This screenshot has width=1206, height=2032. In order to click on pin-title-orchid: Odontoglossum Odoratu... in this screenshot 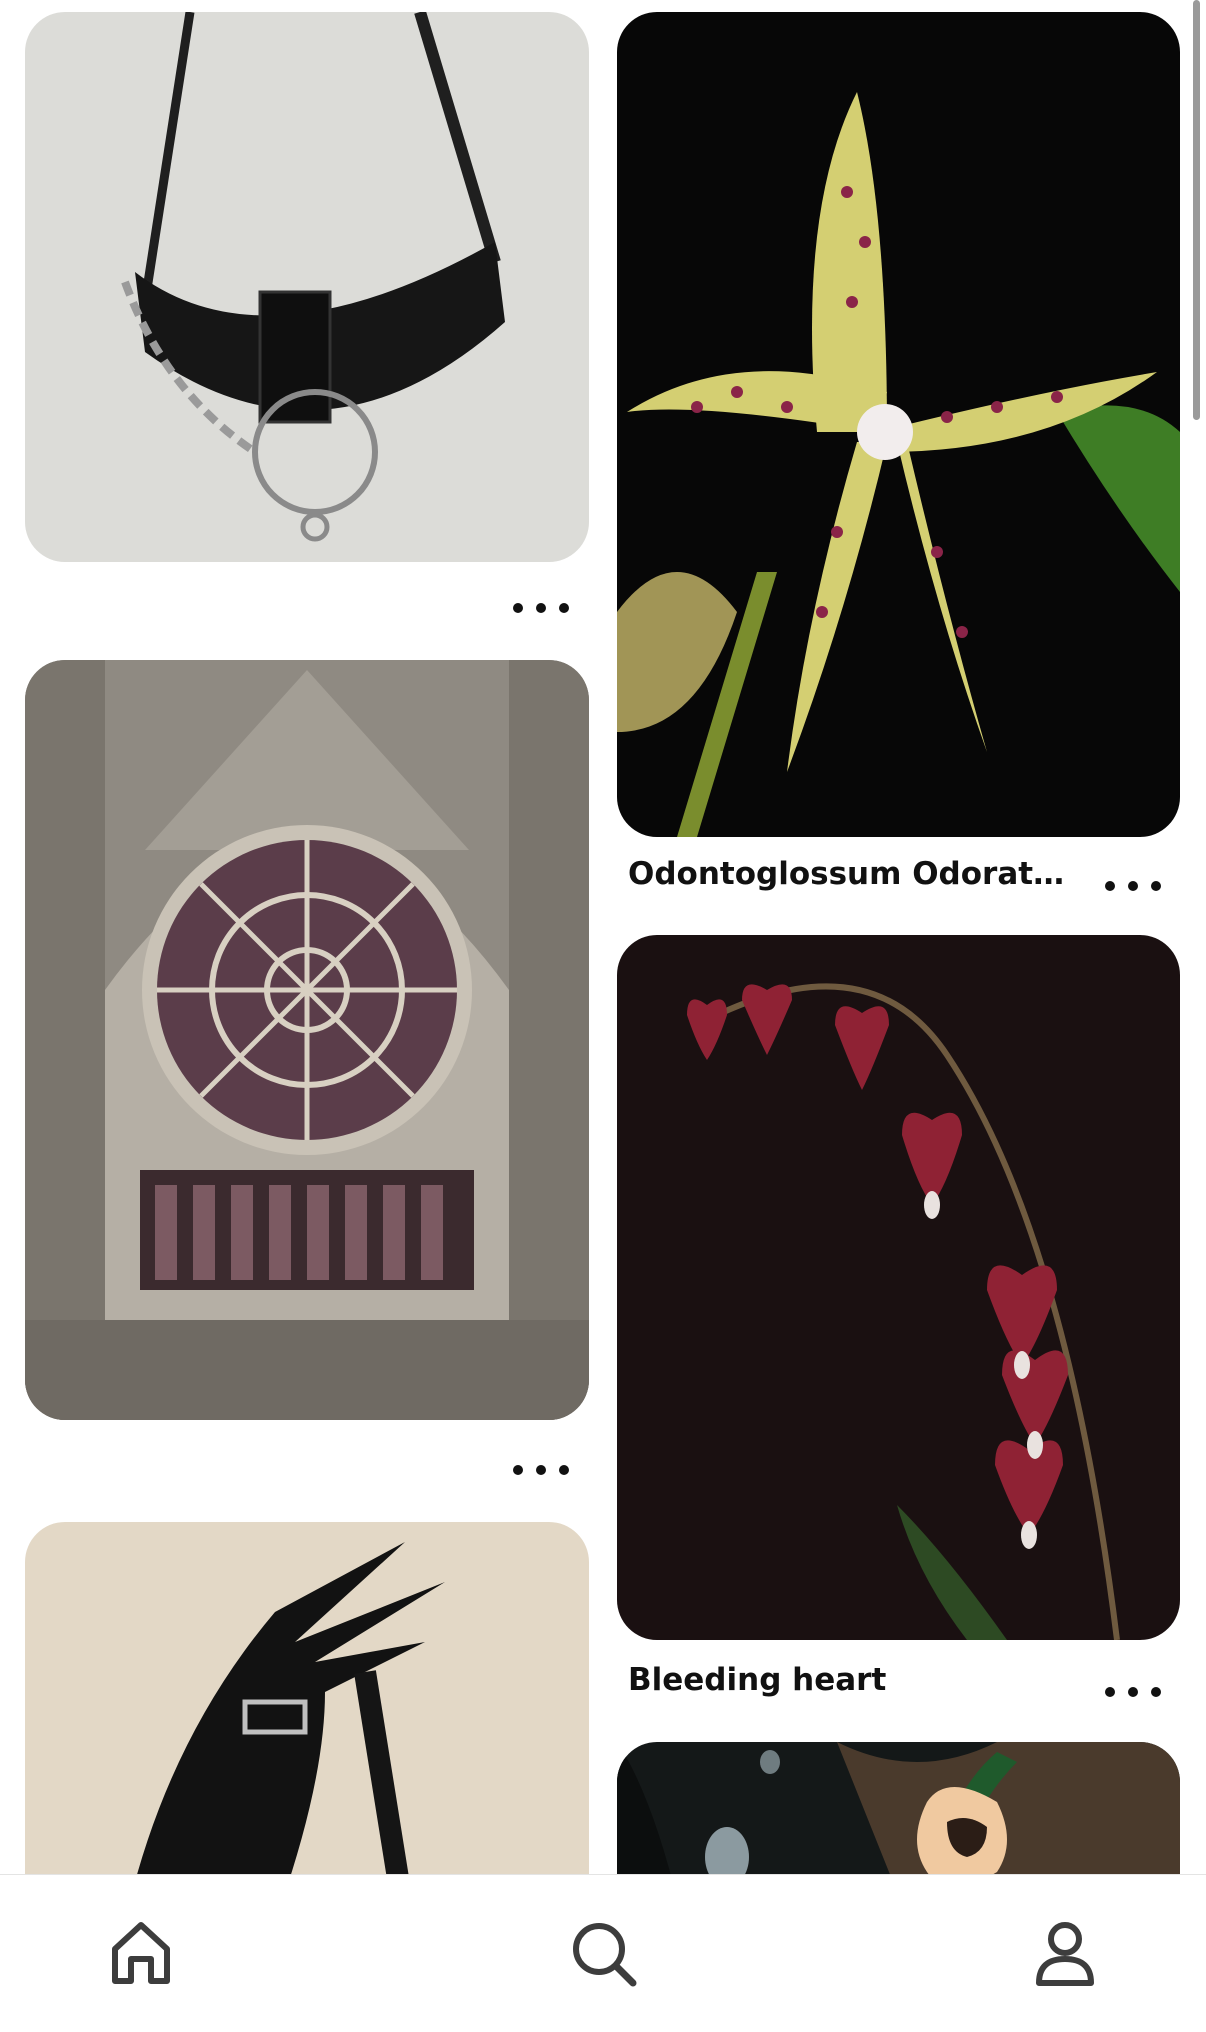, I will do `click(853, 874)`.